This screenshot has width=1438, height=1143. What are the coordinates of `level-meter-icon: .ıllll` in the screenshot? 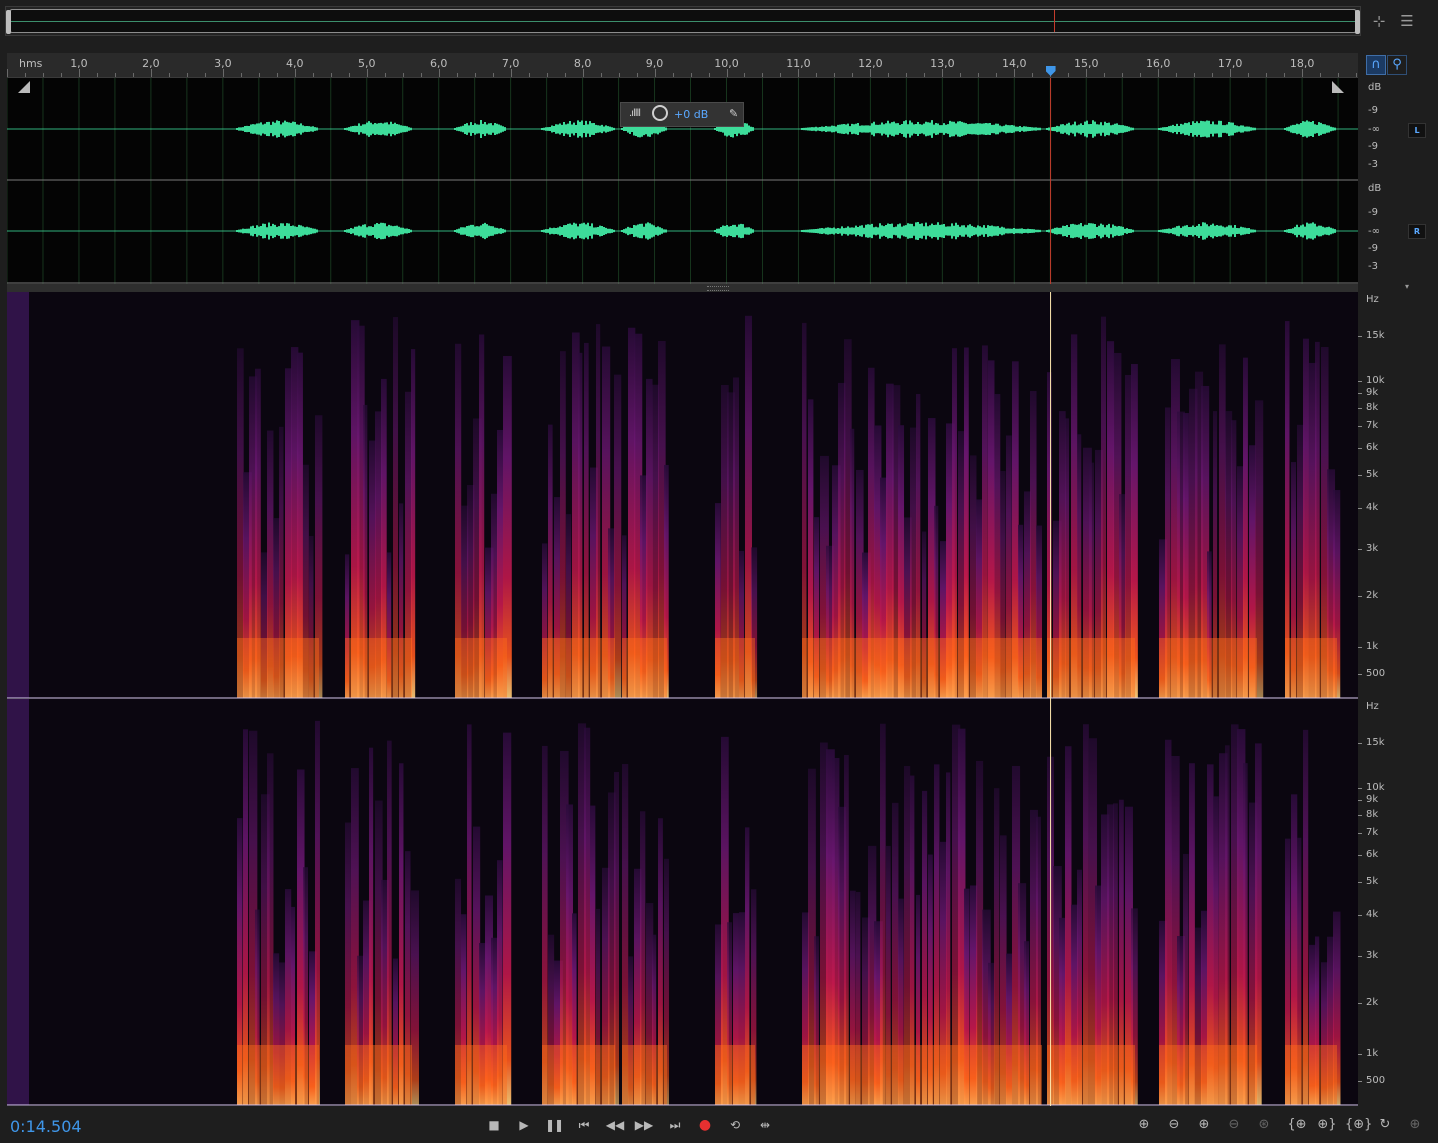 It's located at (635, 113).